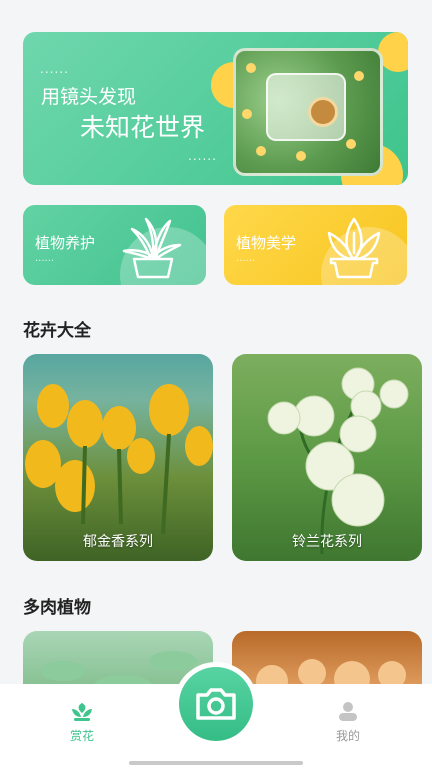 The width and height of the screenshot is (432, 768). I want to click on plant-sprout-icon, so click(82, 712).